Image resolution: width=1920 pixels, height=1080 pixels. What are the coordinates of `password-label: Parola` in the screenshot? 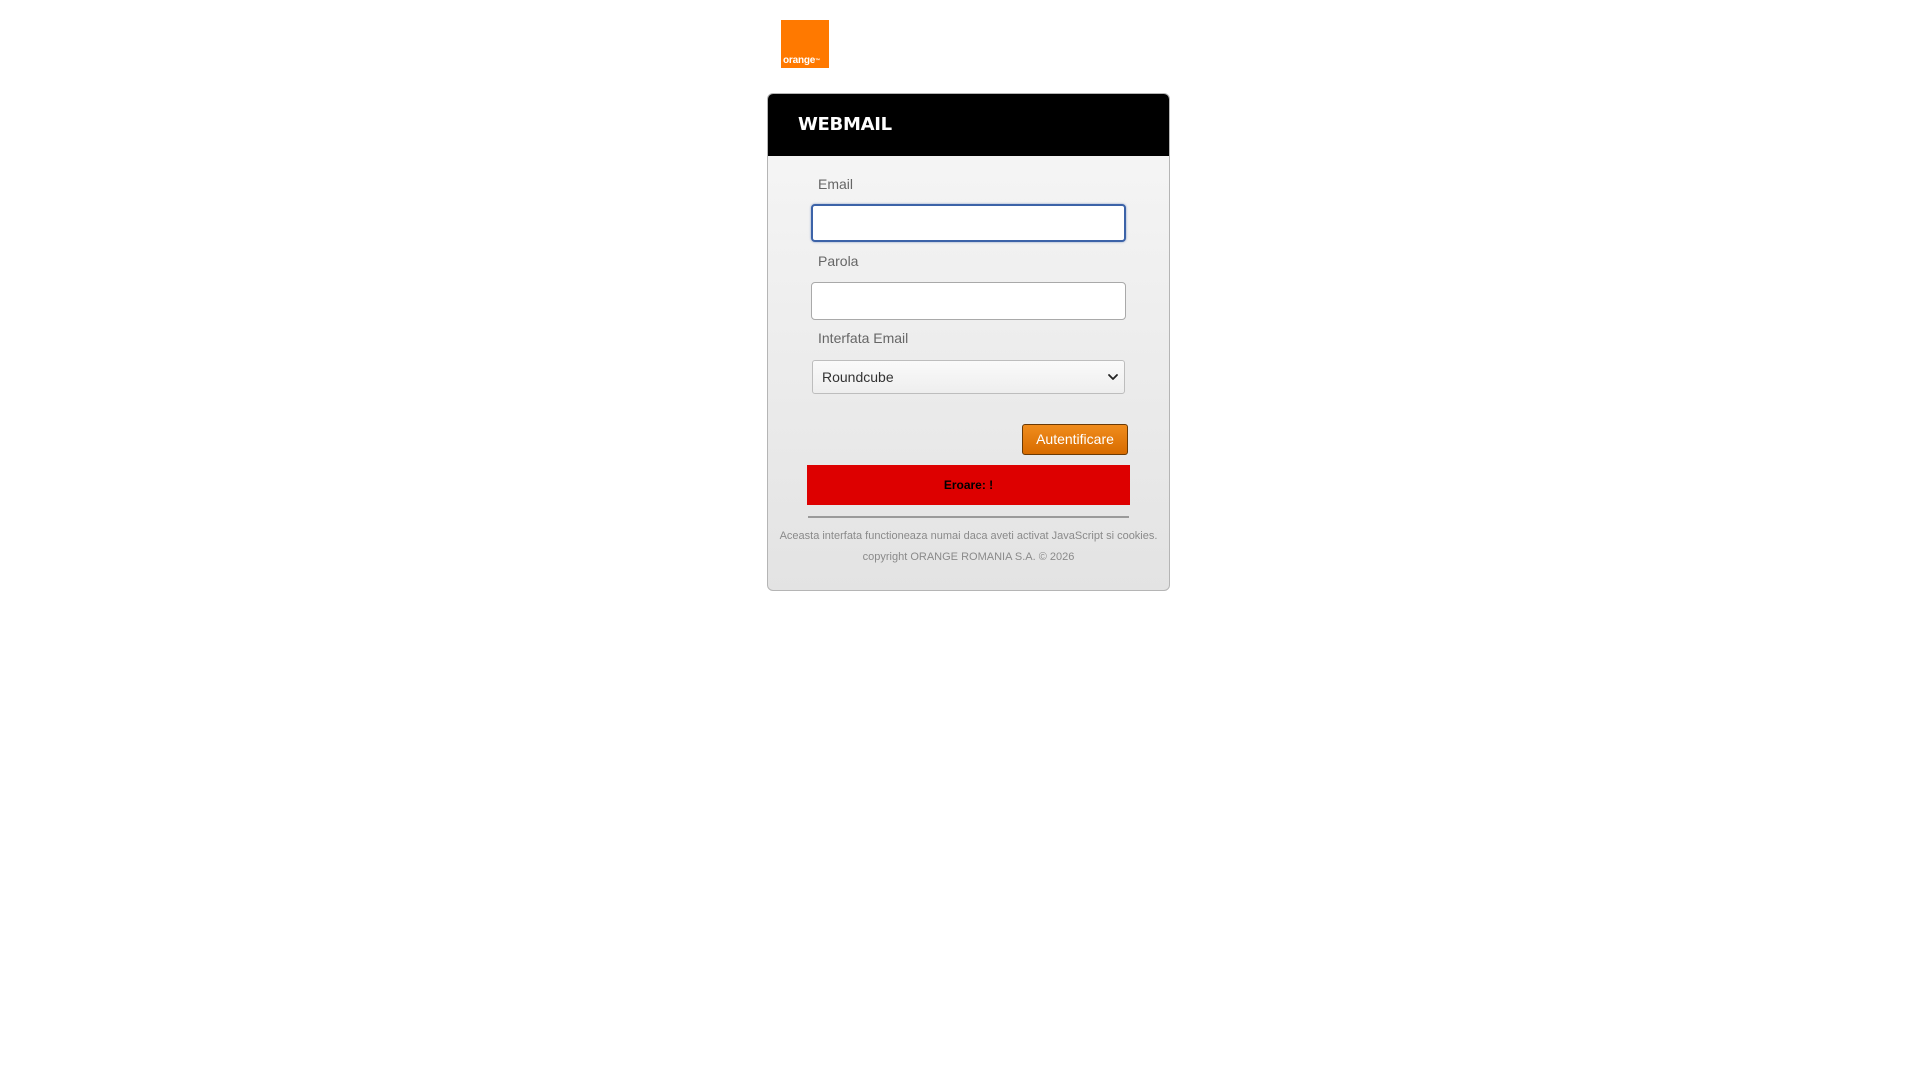 It's located at (838, 261).